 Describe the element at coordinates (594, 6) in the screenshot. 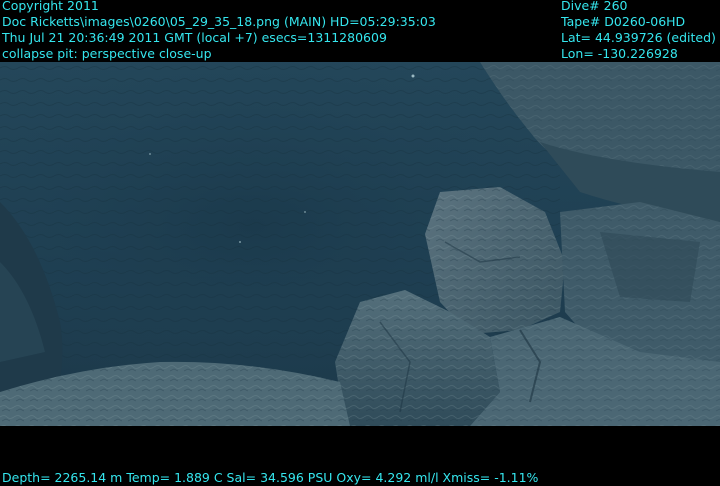

I see `dive-number-text: Dive# 260` at that location.